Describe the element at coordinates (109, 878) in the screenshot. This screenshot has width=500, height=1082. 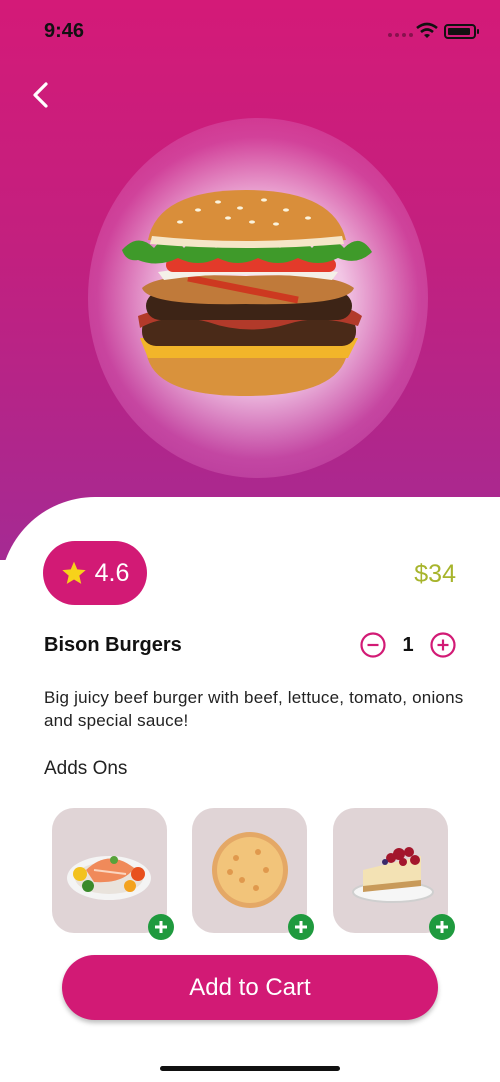
I see `salmon-plate-icon` at that location.